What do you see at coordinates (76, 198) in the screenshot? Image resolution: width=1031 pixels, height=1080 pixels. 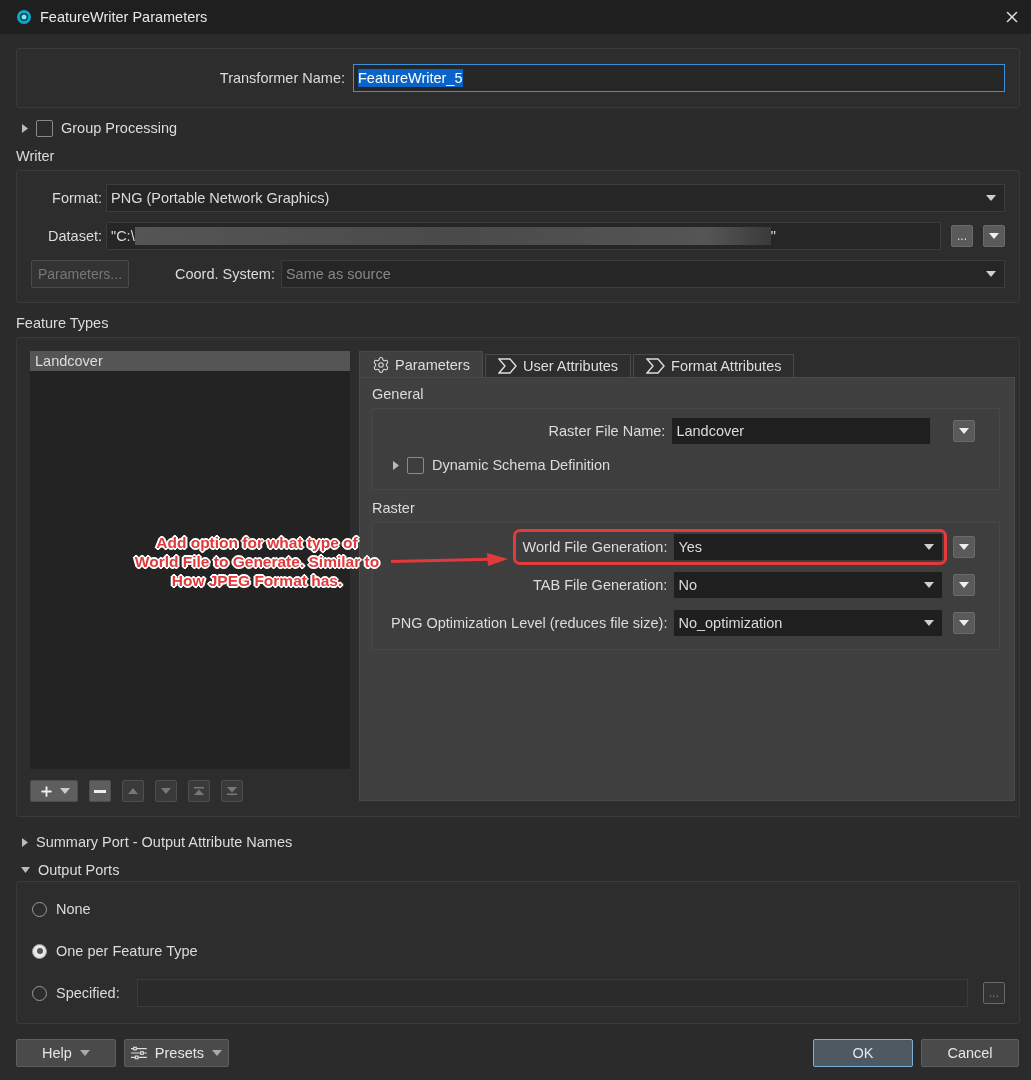 I see `field-label: Format:` at bounding box center [76, 198].